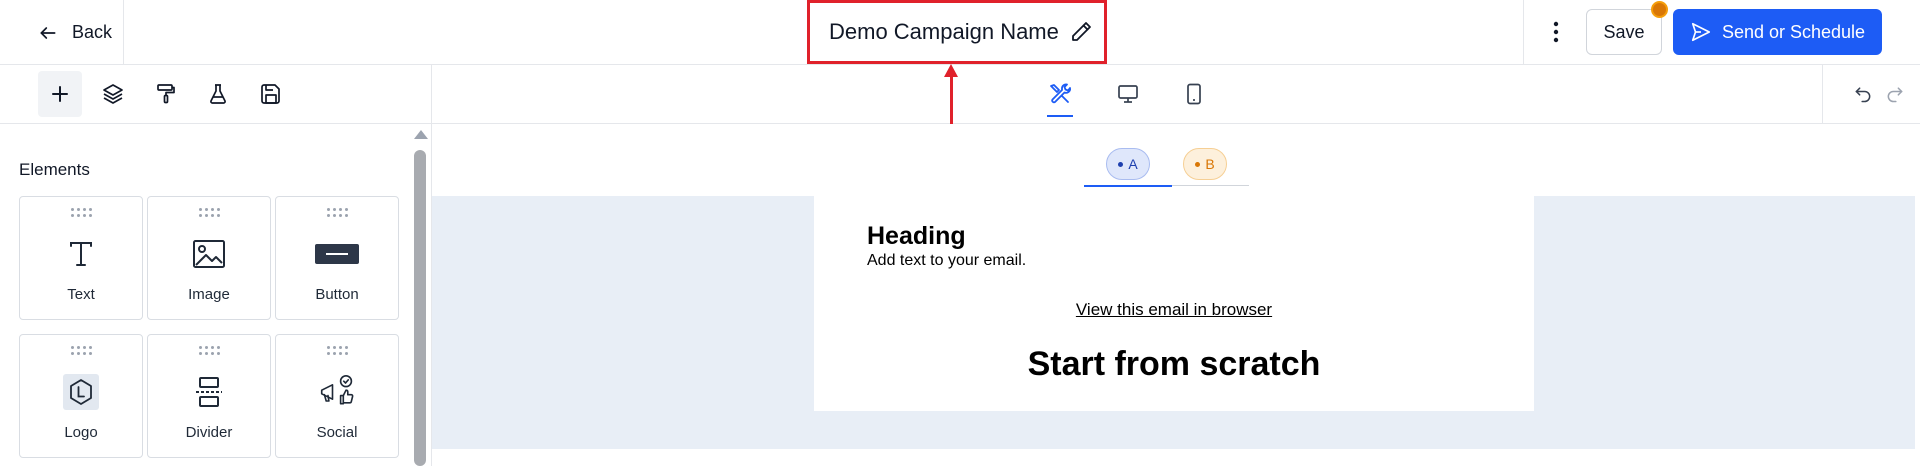 This screenshot has height=466, width=1920. I want to click on ab-variant-tabs: A B, so click(1166, 164).